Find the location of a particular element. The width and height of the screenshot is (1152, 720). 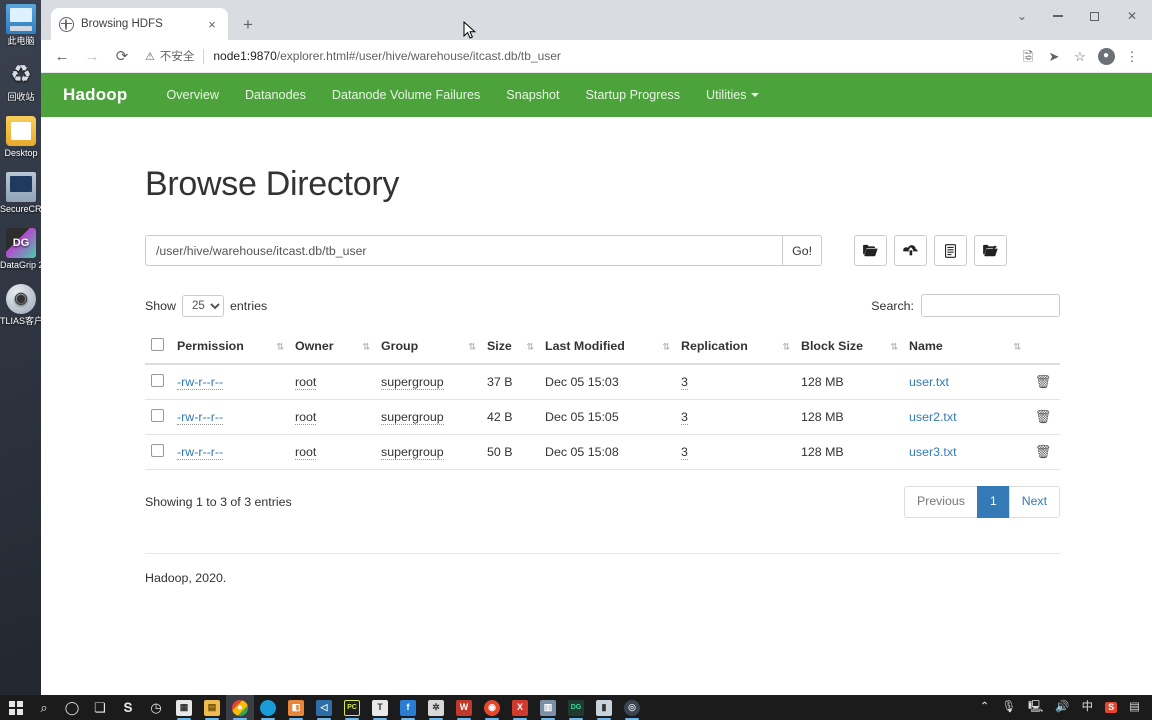

sogou-input-icon: S is located at coordinates (1111, 707).